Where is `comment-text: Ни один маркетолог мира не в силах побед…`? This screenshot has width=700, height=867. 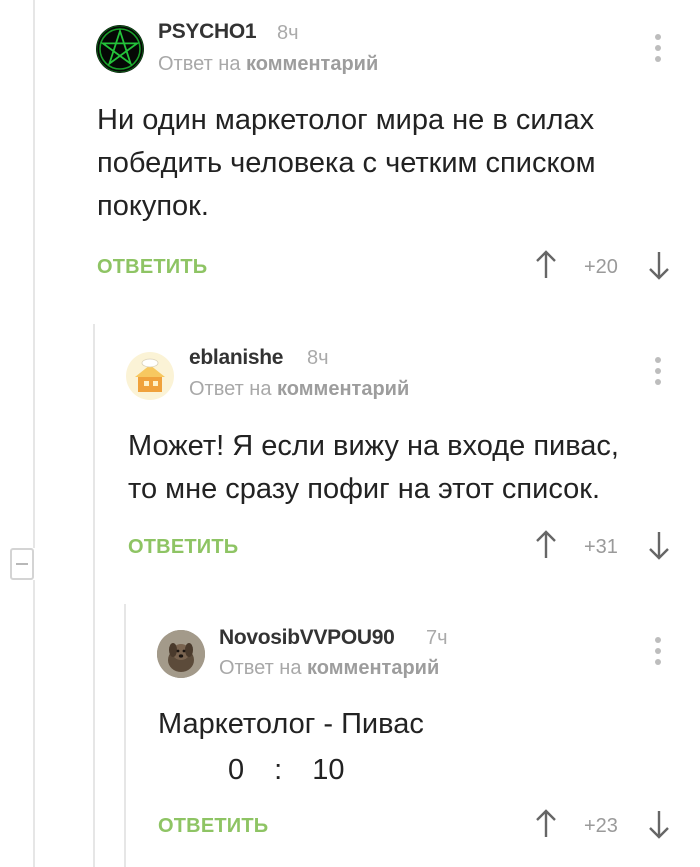 comment-text: Ни один маркетолог мира не в силах побед… is located at coordinates (346, 163).